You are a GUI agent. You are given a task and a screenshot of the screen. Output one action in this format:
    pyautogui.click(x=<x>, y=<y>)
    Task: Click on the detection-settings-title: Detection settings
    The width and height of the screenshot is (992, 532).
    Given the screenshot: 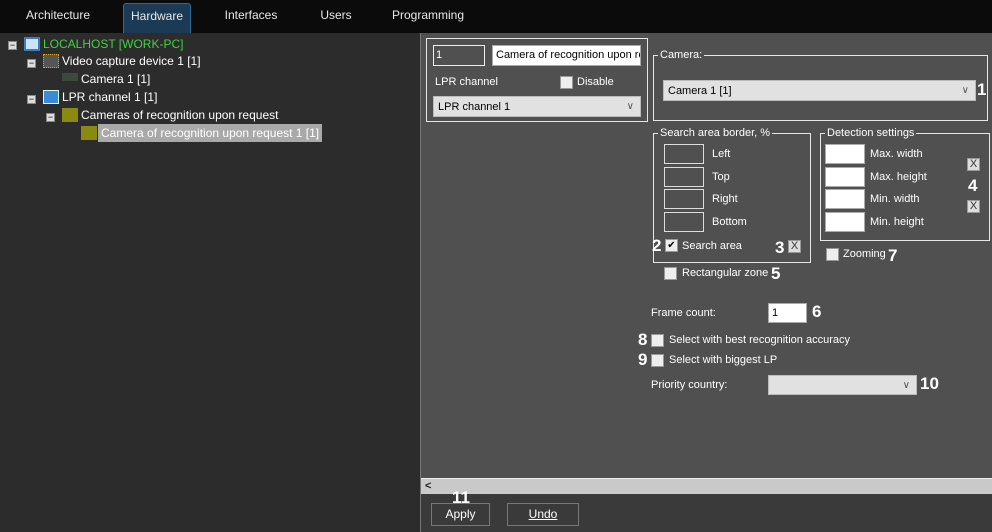 What is the action you would take?
    pyautogui.click(x=871, y=133)
    